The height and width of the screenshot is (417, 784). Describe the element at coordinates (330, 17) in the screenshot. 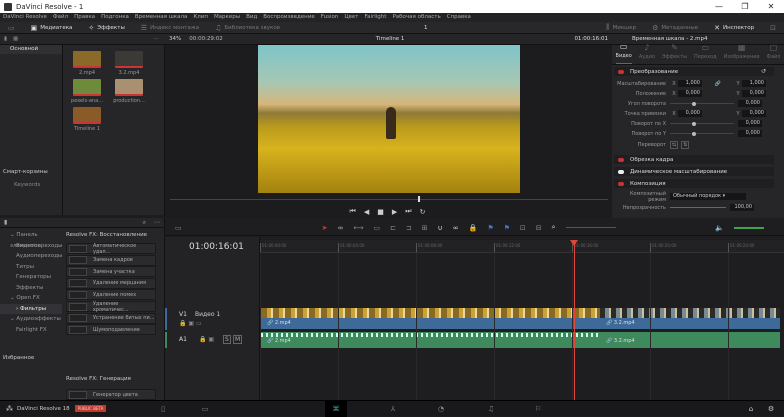

I see `menu-item: Fusion` at that location.